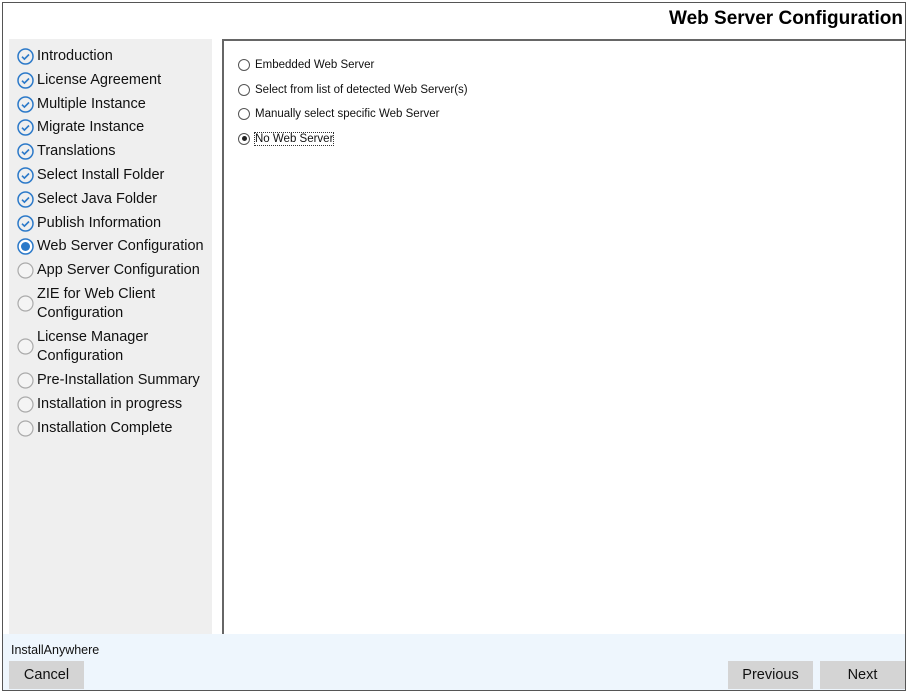 This screenshot has width=908, height=693. Describe the element at coordinates (118, 270) in the screenshot. I see `step-label: App Server Configuration` at that location.